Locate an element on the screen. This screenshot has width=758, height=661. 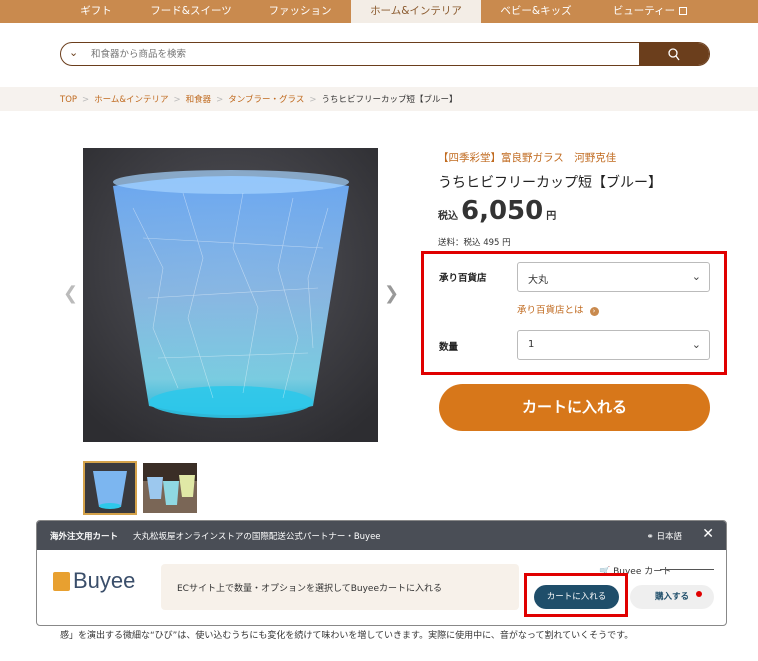
product-title: うちヒビフリーカップ短【ブルー】 is located at coordinates (550, 183).